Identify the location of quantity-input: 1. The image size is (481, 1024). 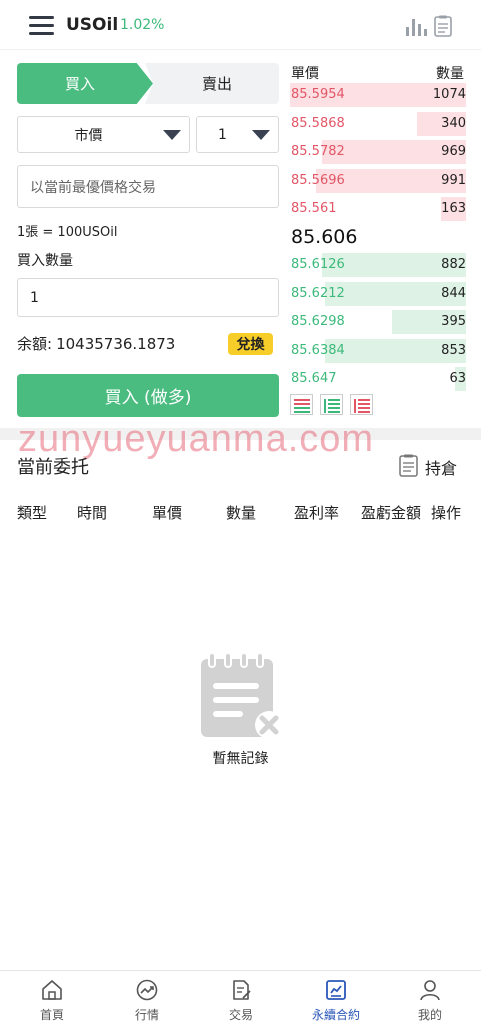
(148, 297).